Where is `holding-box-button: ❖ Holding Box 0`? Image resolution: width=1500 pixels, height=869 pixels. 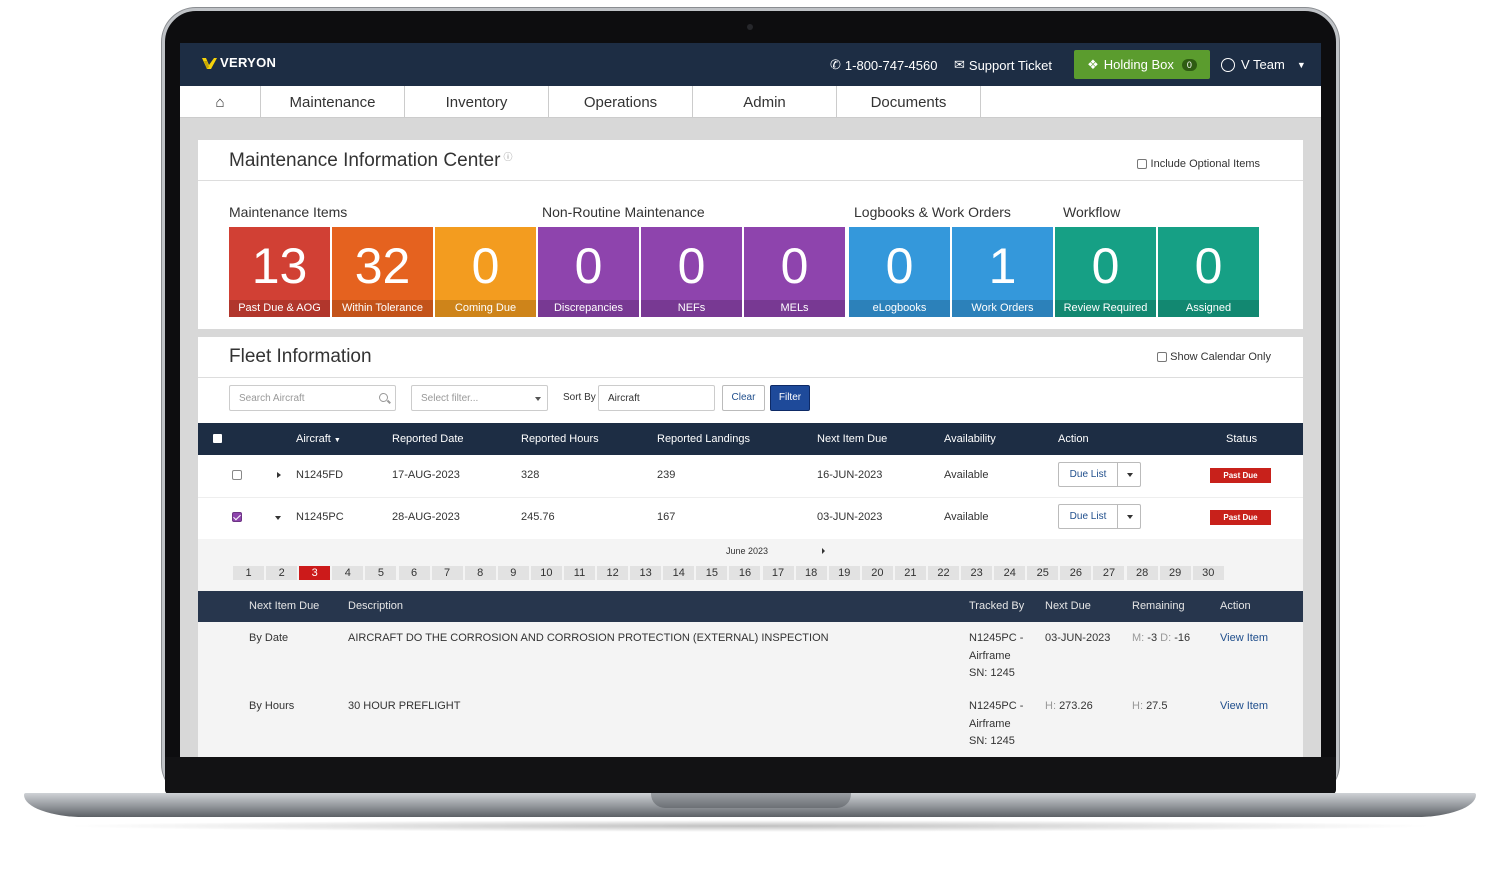 holding-box-button: ❖ Holding Box 0 is located at coordinates (1142, 64).